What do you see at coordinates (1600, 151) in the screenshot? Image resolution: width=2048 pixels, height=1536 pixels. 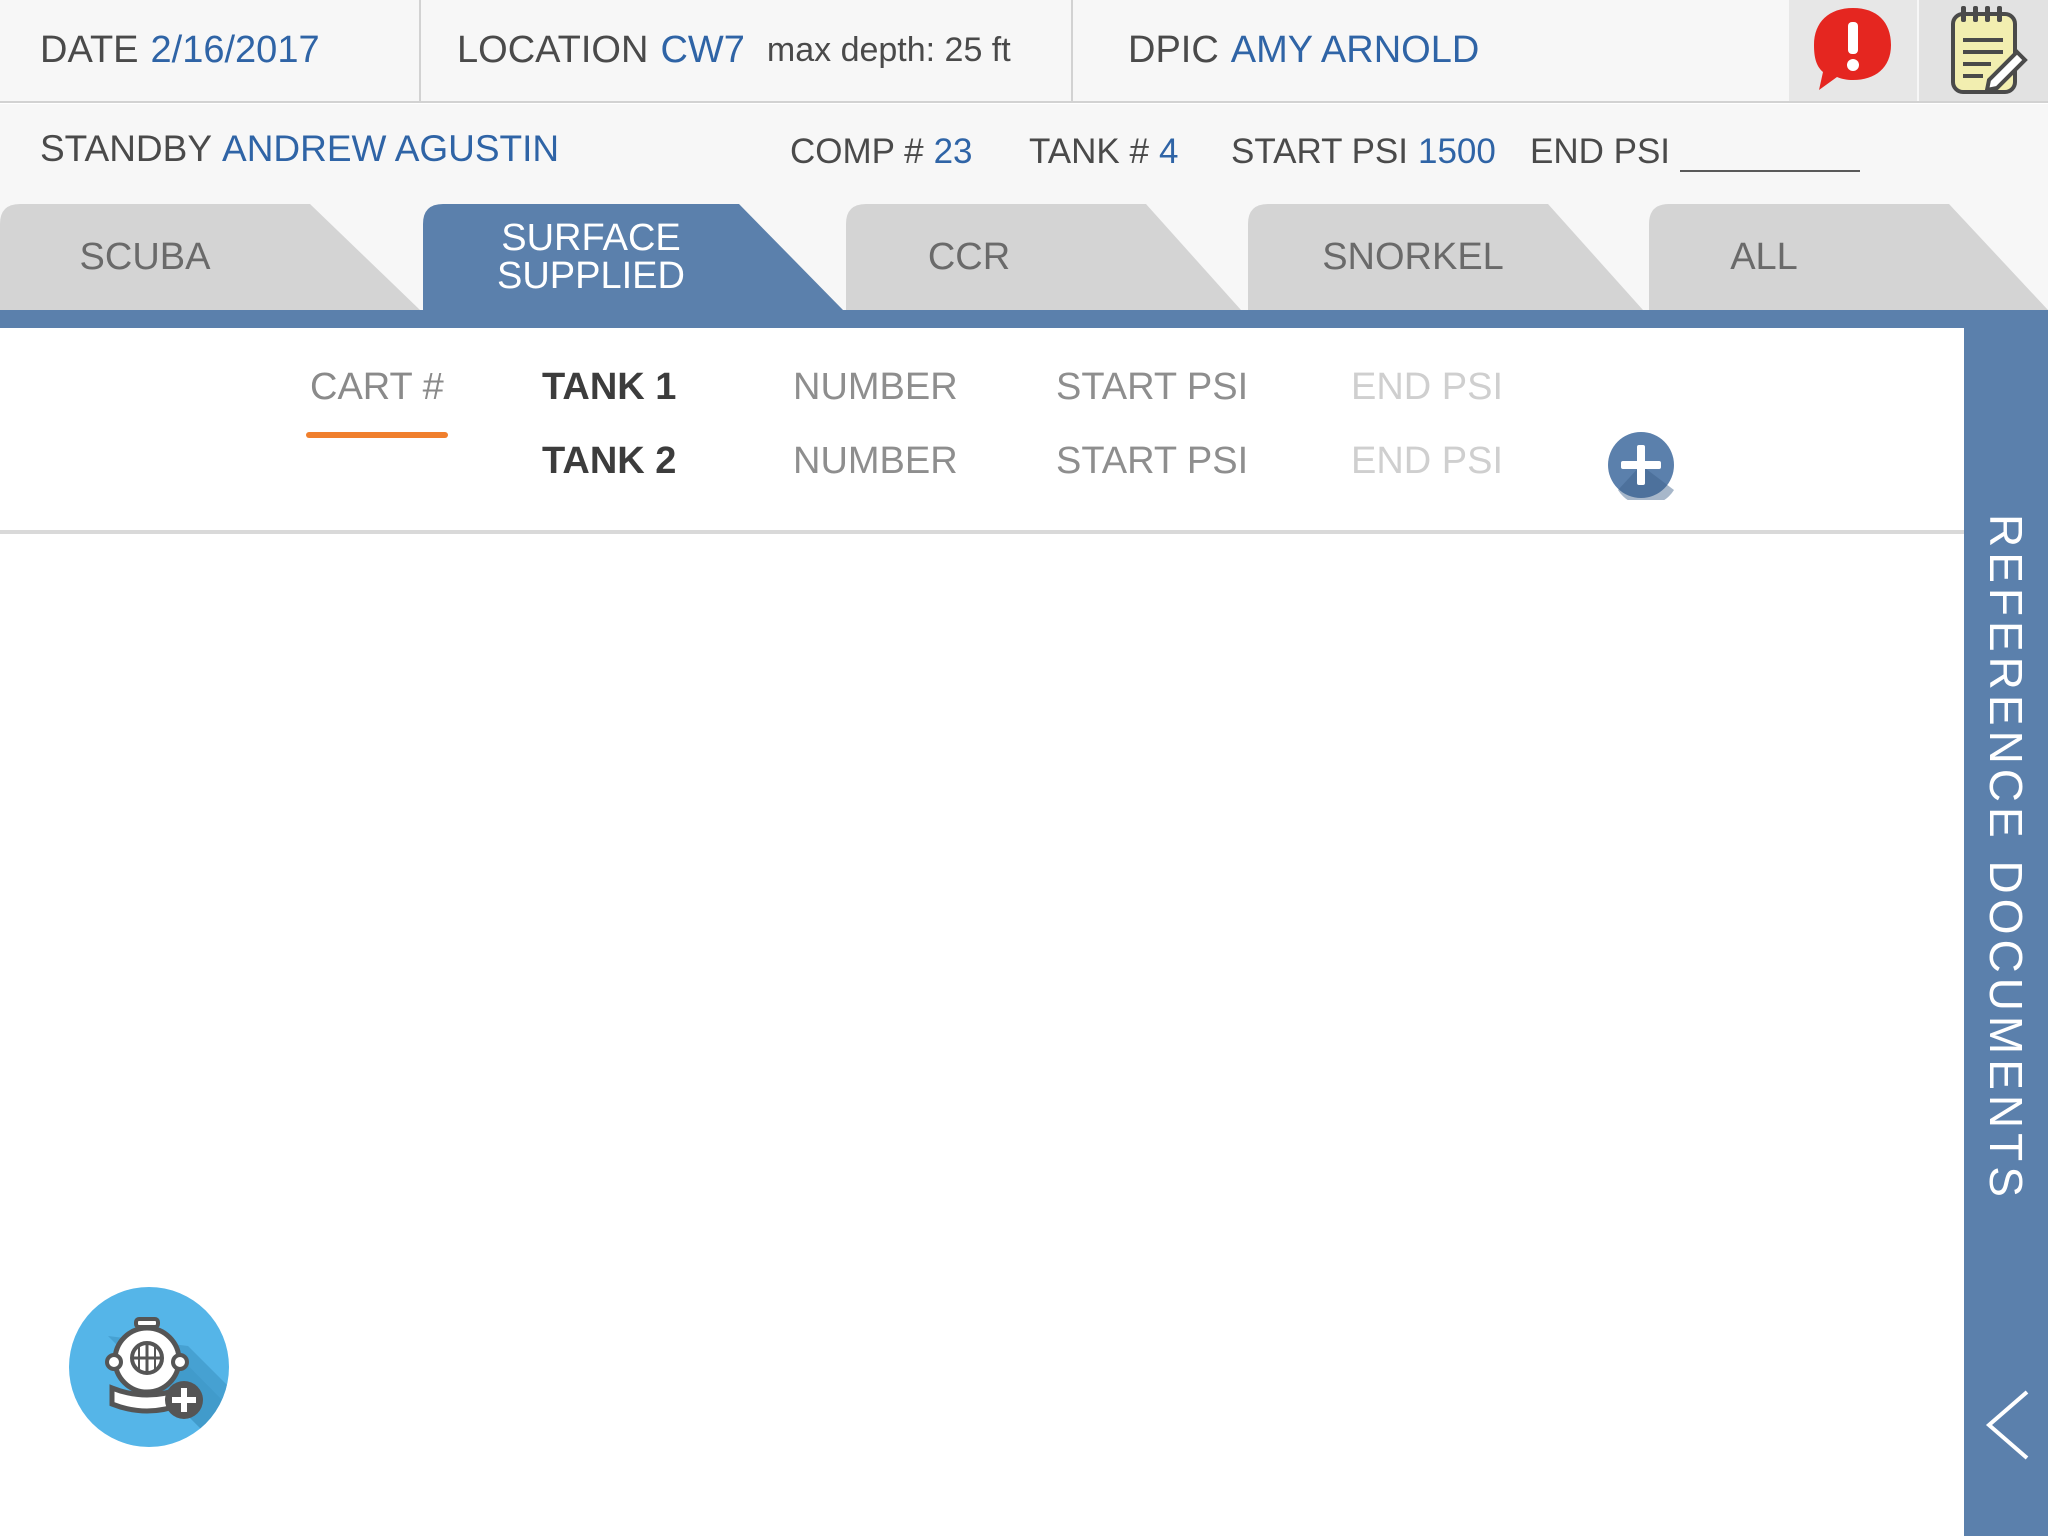 I see `end-psi-label: END PSI` at bounding box center [1600, 151].